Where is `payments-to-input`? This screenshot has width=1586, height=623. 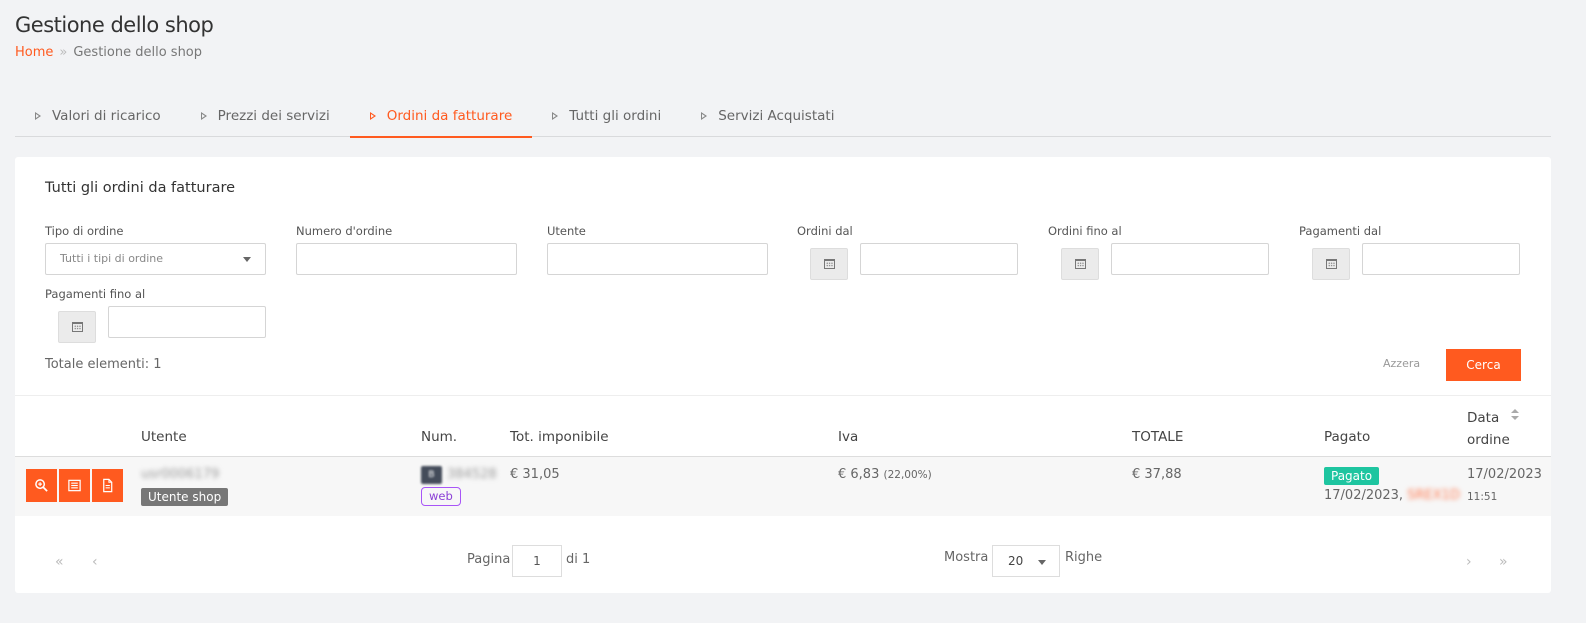
payments-to-input is located at coordinates (187, 322).